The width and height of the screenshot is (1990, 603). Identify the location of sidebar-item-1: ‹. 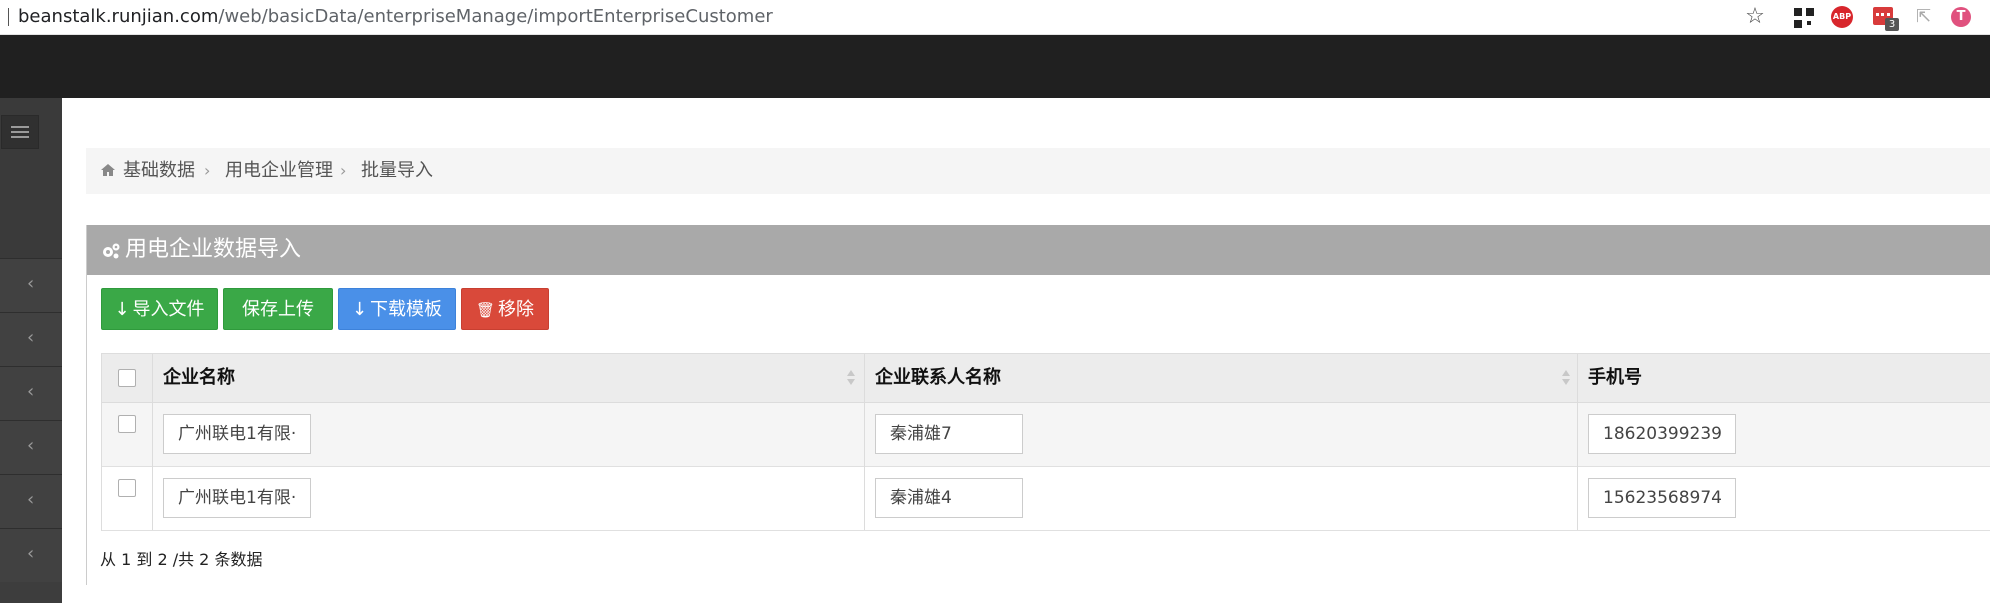
(31, 285).